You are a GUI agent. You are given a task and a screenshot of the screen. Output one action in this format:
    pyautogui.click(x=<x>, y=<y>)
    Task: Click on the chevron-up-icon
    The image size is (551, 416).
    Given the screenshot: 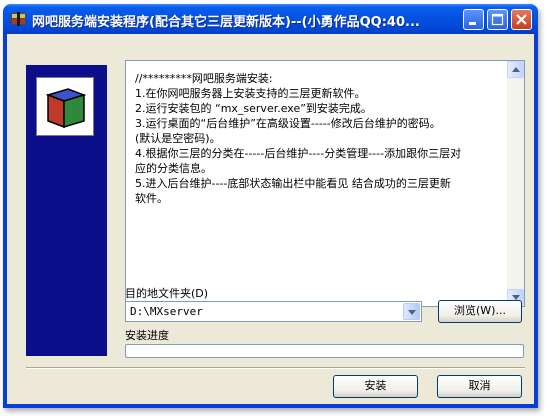 What is the action you would take?
    pyautogui.click(x=516, y=69)
    